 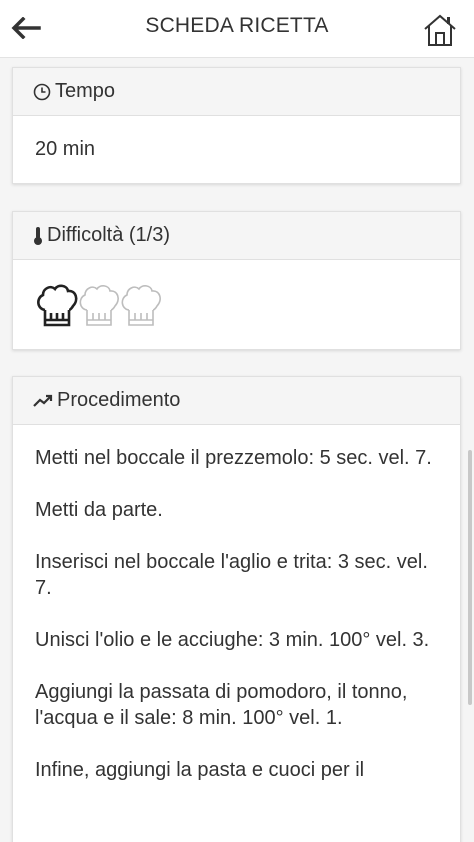 What do you see at coordinates (200, 770) in the screenshot?
I see `step-item: Infine, aggiungi la pasta e cuoci per il` at bounding box center [200, 770].